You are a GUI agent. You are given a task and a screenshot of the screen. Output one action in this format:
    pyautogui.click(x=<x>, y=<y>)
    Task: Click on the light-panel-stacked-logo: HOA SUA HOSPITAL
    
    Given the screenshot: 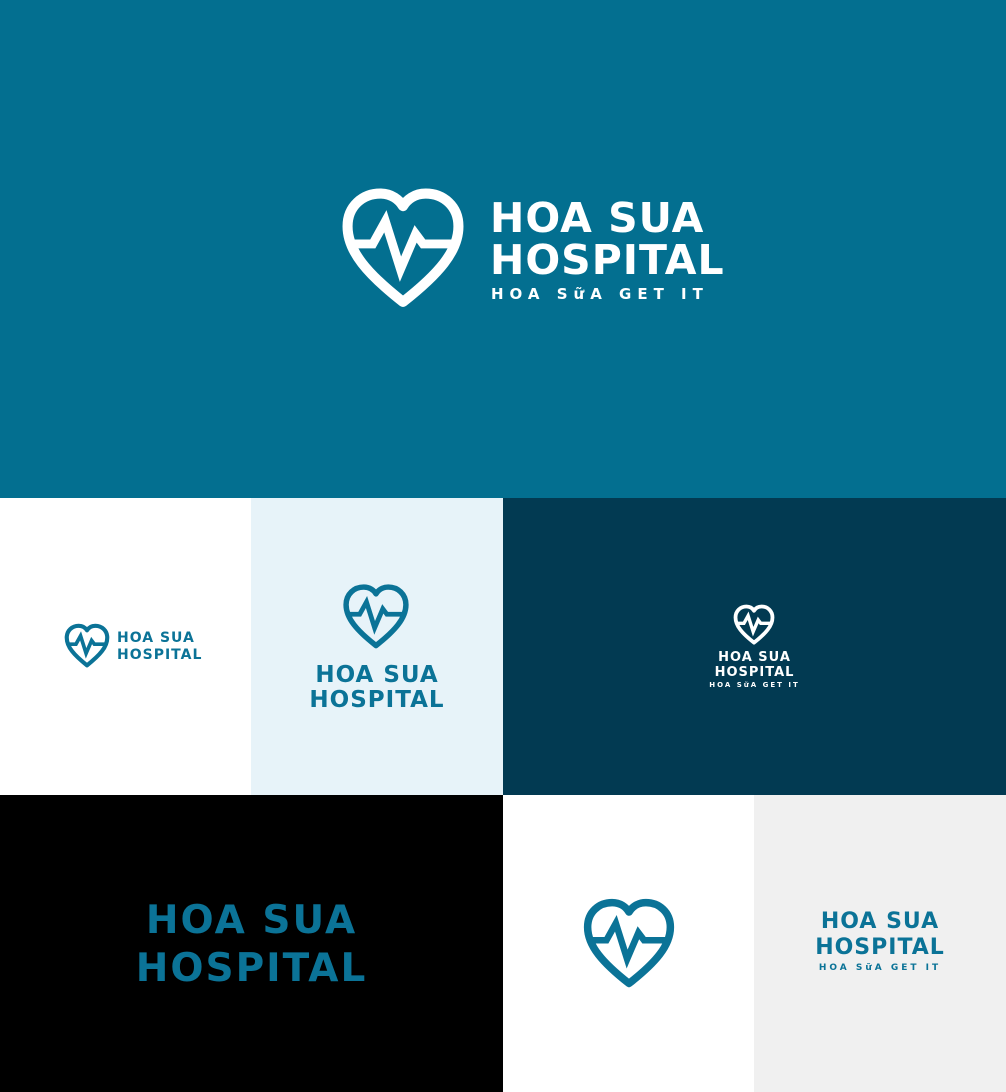 What is the action you would take?
    pyautogui.click(x=377, y=646)
    